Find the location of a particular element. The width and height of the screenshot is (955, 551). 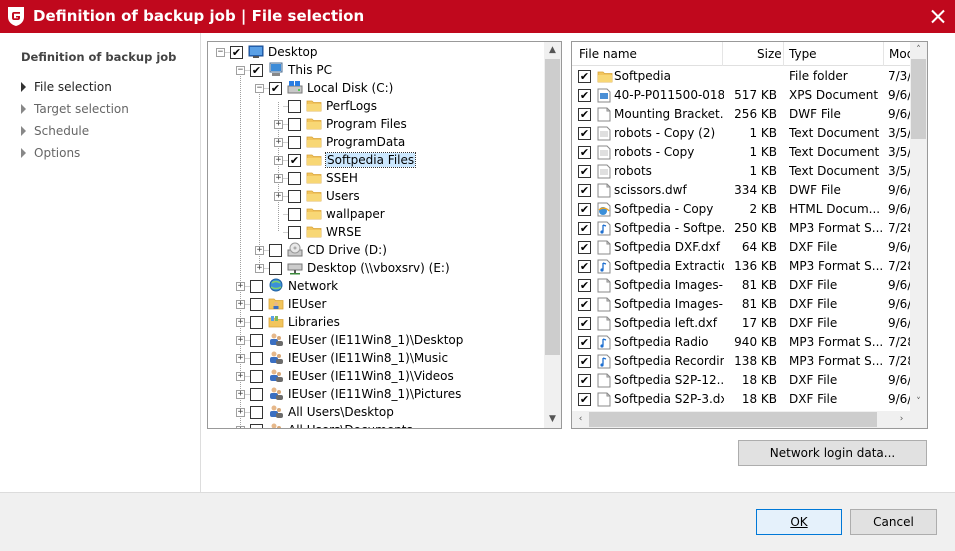

file-row: ✔ robots 1 KB Text Document 3/5/ is located at coordinates (742, 171).